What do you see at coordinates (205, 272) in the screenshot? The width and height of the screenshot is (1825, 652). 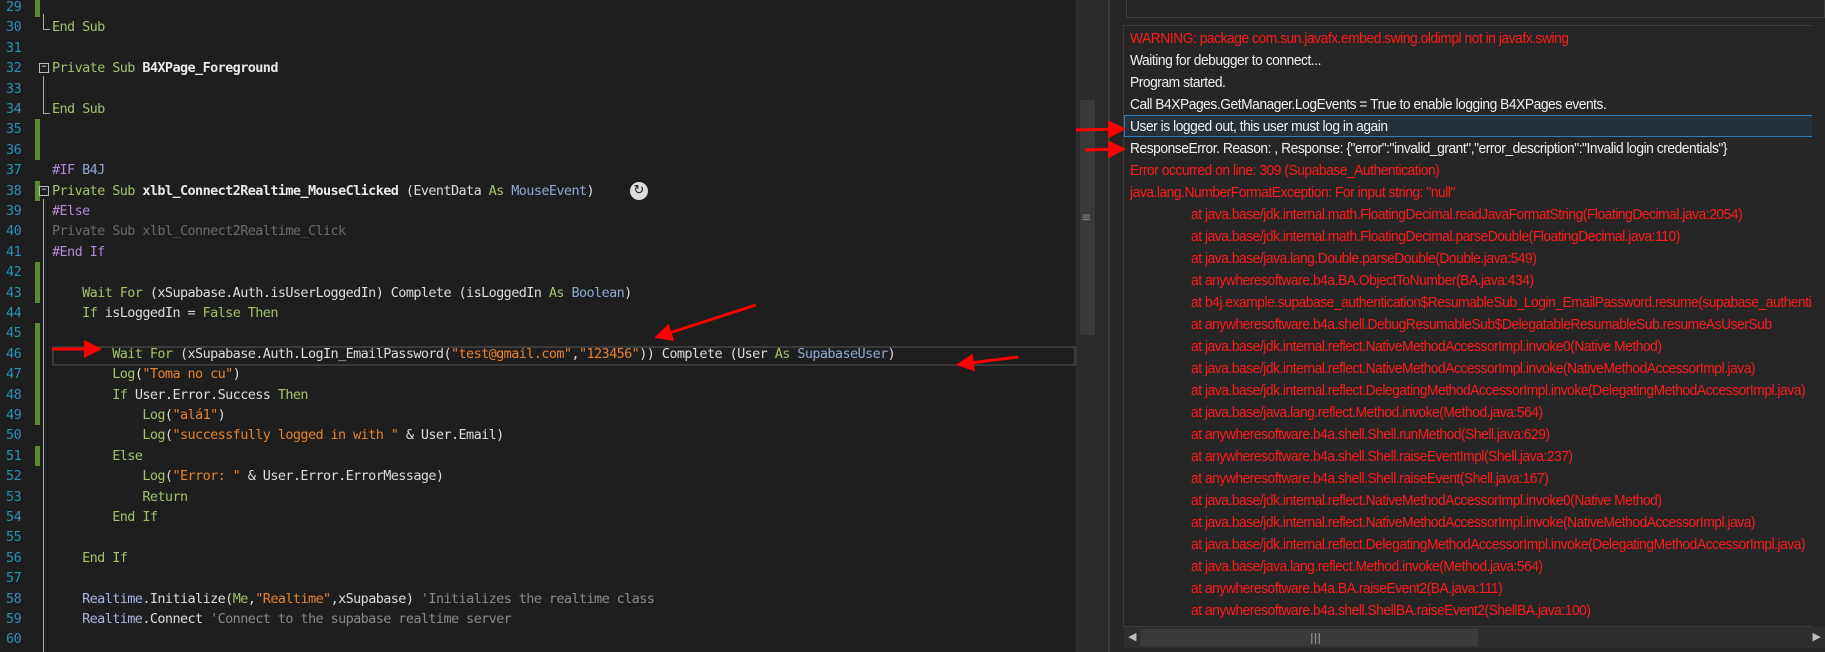 I see `code-line: 42` at bounding box center [205, 272].